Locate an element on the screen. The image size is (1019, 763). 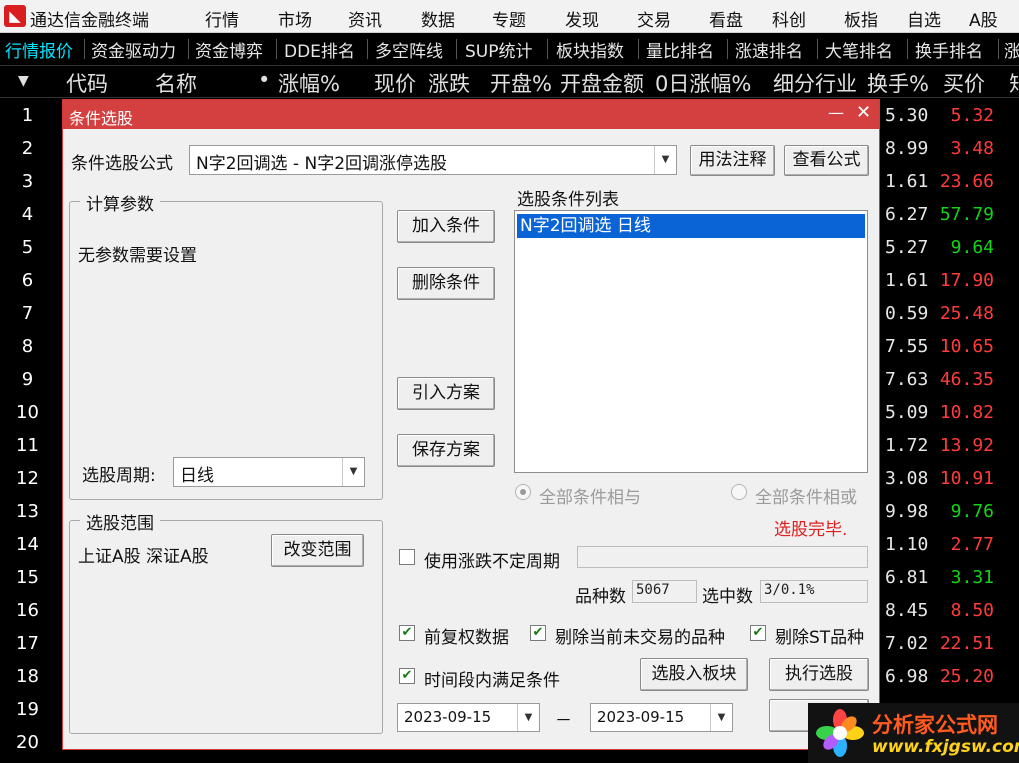
tab-duokong-zhenxian: 多空阵线 is located at coordinates (409, 49).